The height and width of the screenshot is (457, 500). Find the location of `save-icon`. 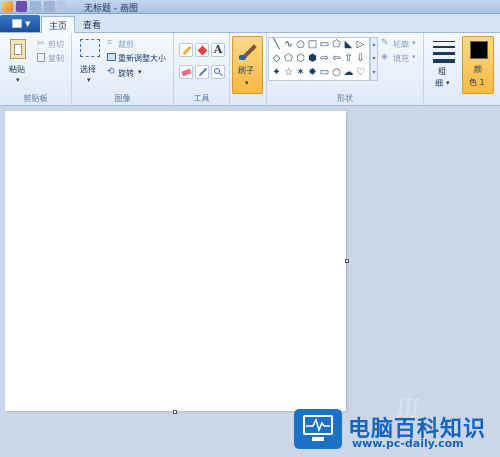

save-icon is located at coordinates (21, 6).